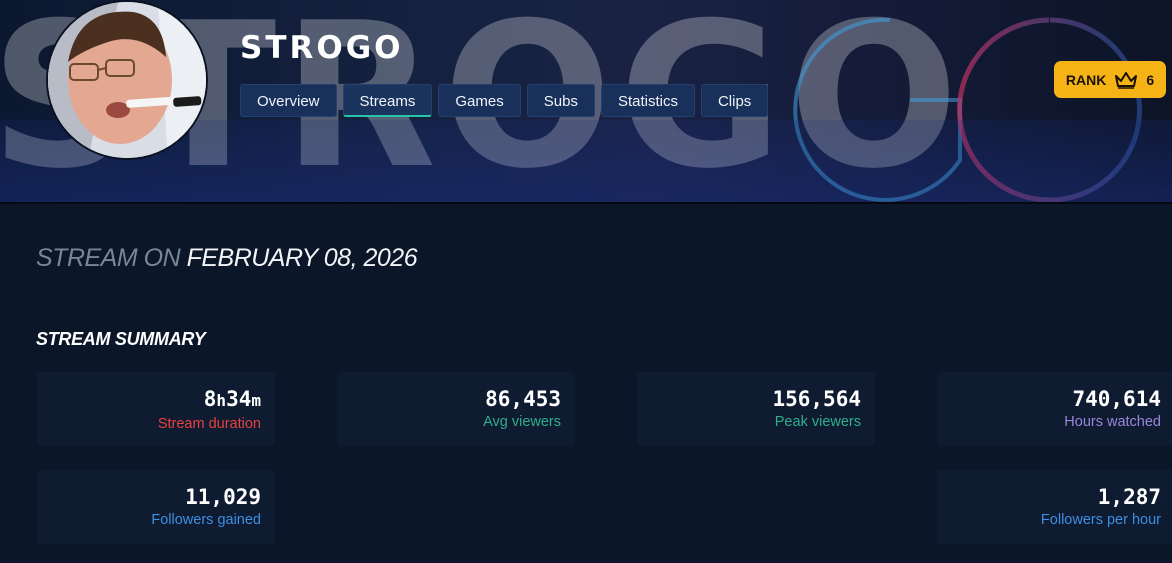 The width and height of the screenshot is (1172, 563). Describe the element at coordinates (756, 409) in the screenshot. I see `stat-card-peak-viewers: 156,564 Peak viewers` at that location.